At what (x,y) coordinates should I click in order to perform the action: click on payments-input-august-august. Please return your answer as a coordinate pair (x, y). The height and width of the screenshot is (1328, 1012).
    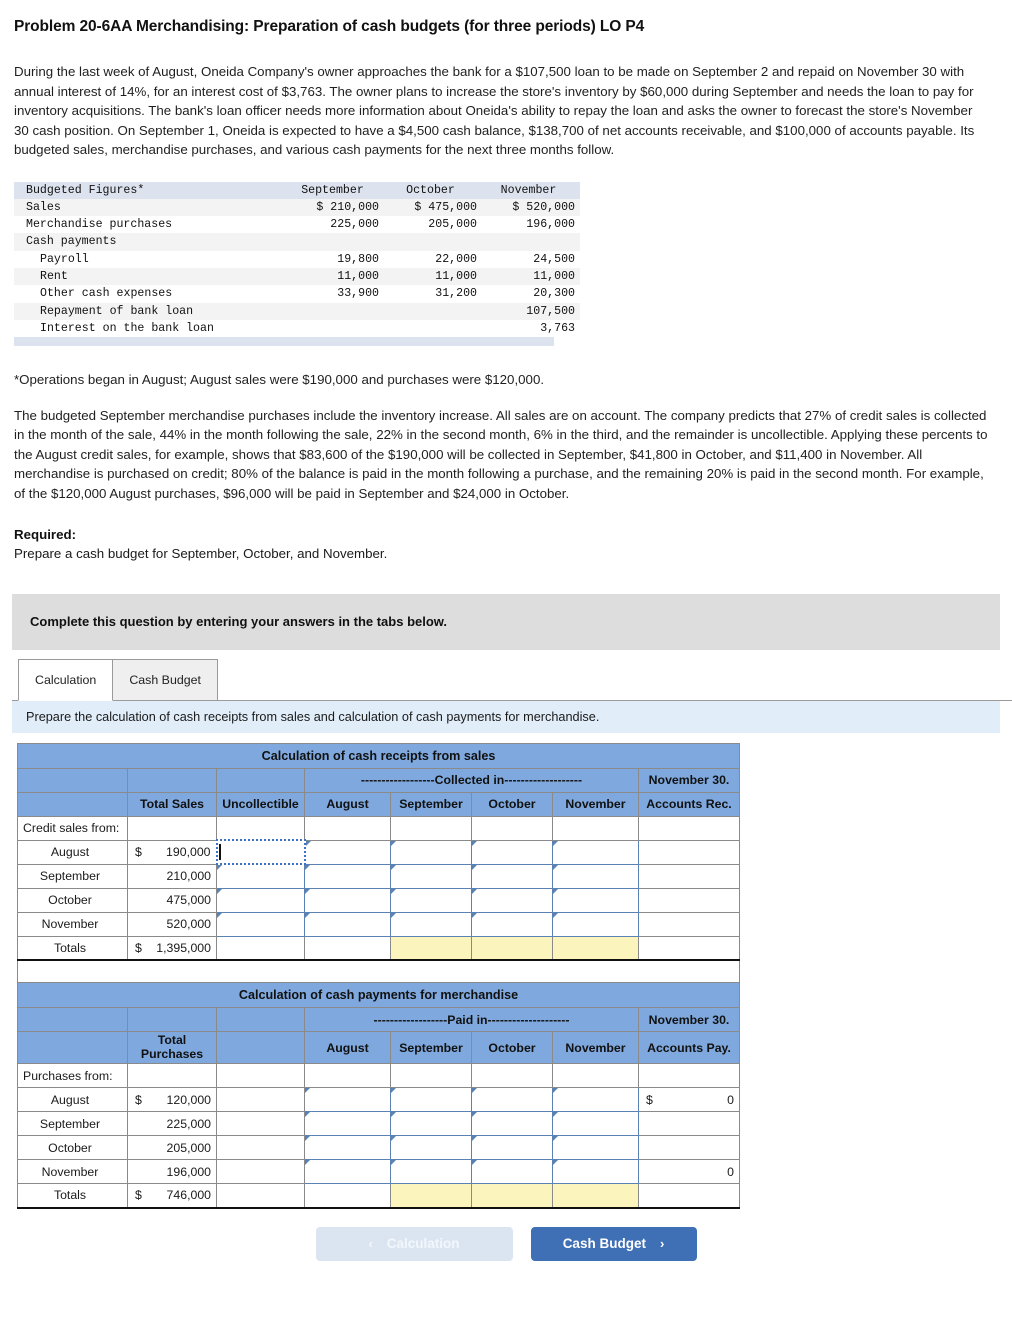
    Looking at the image, I should click on (347, 1100).